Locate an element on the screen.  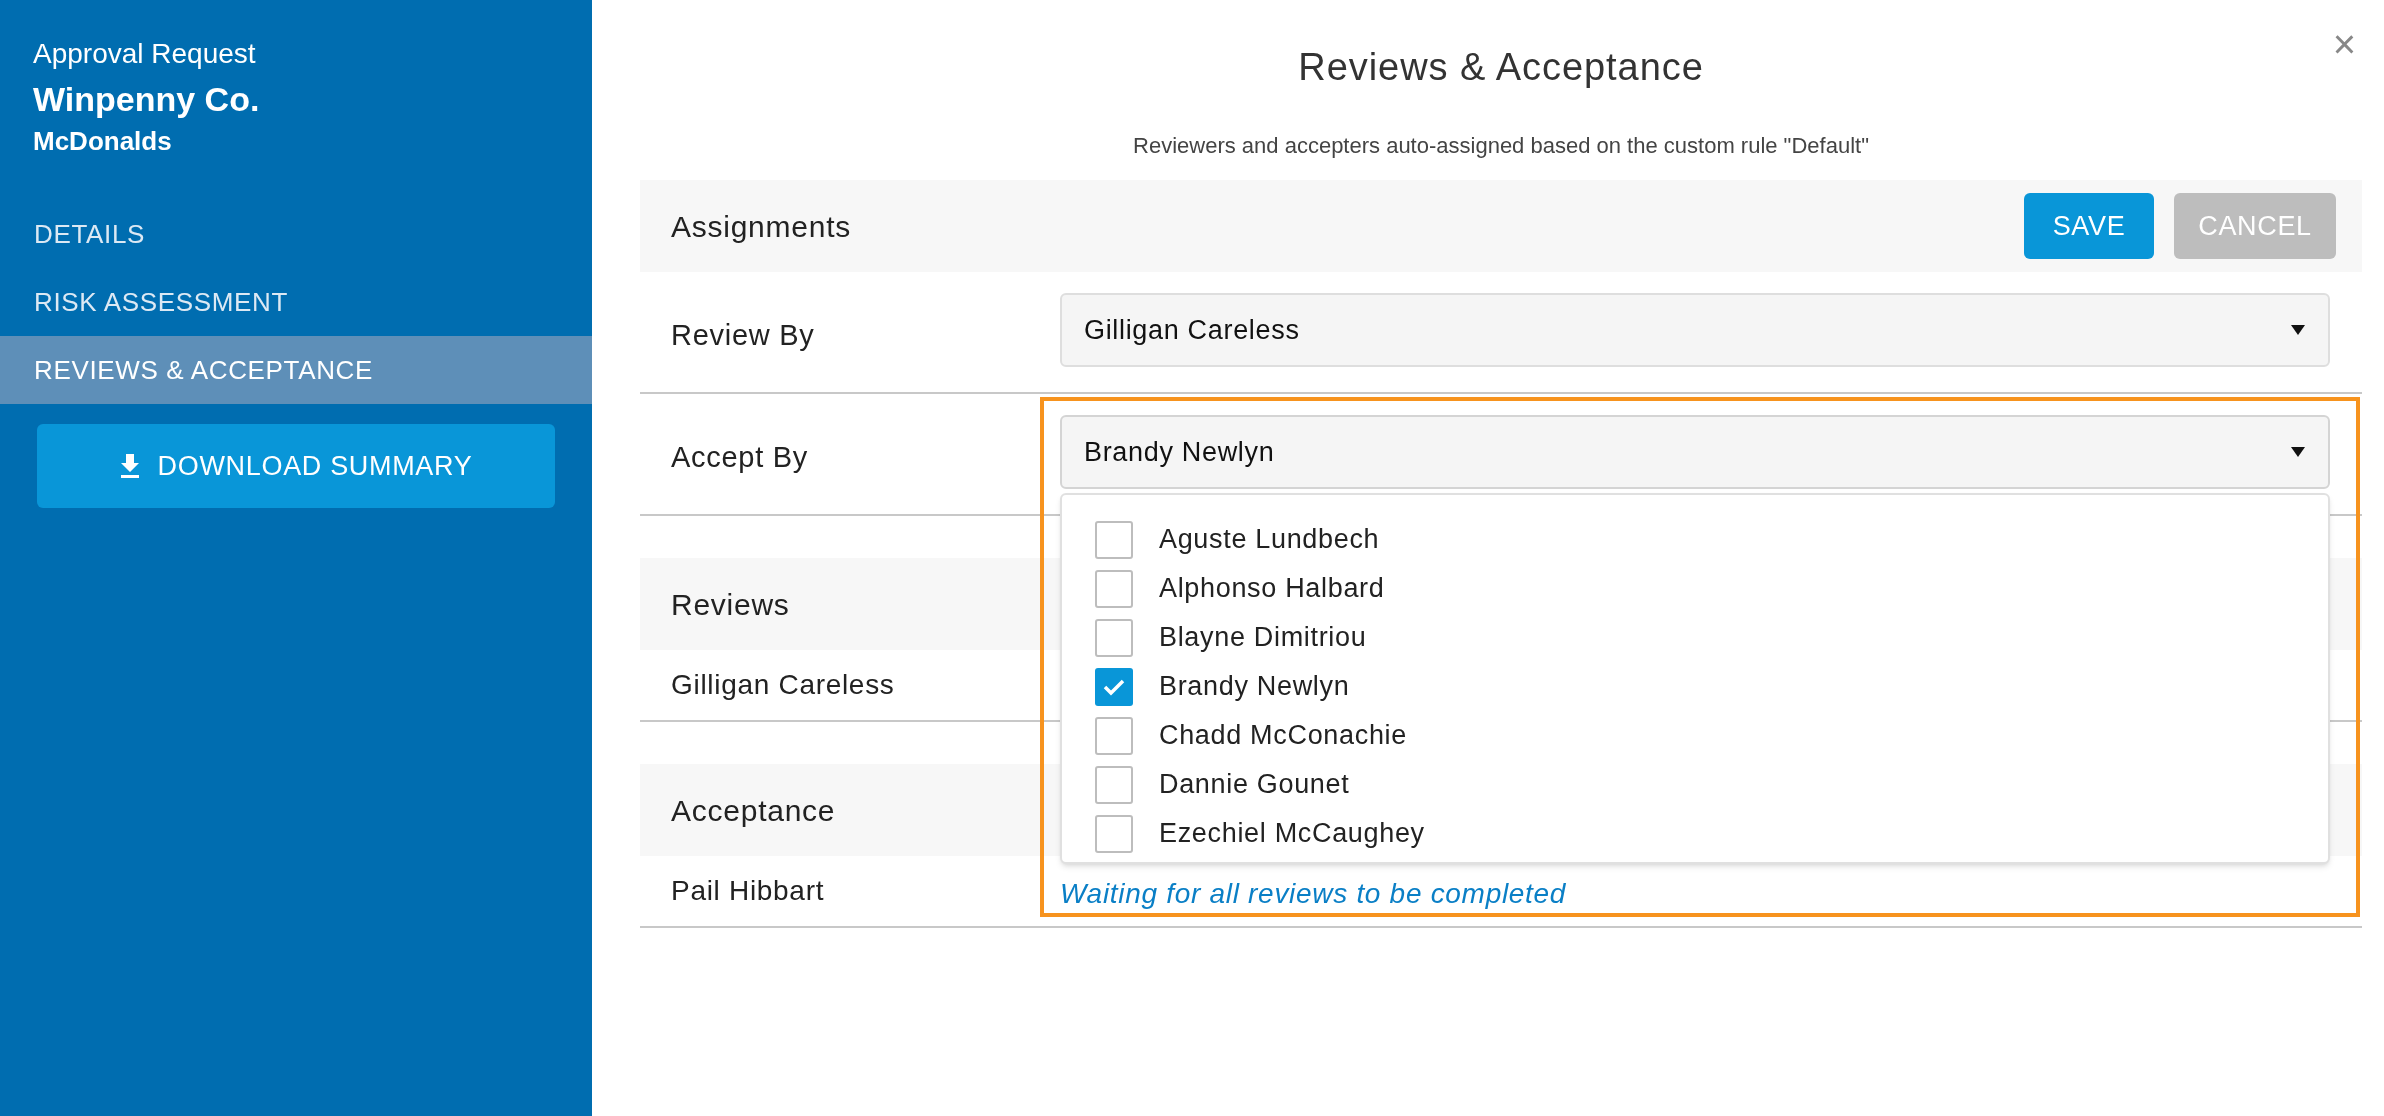
close-button: × is located at coordinates (2344, 44).